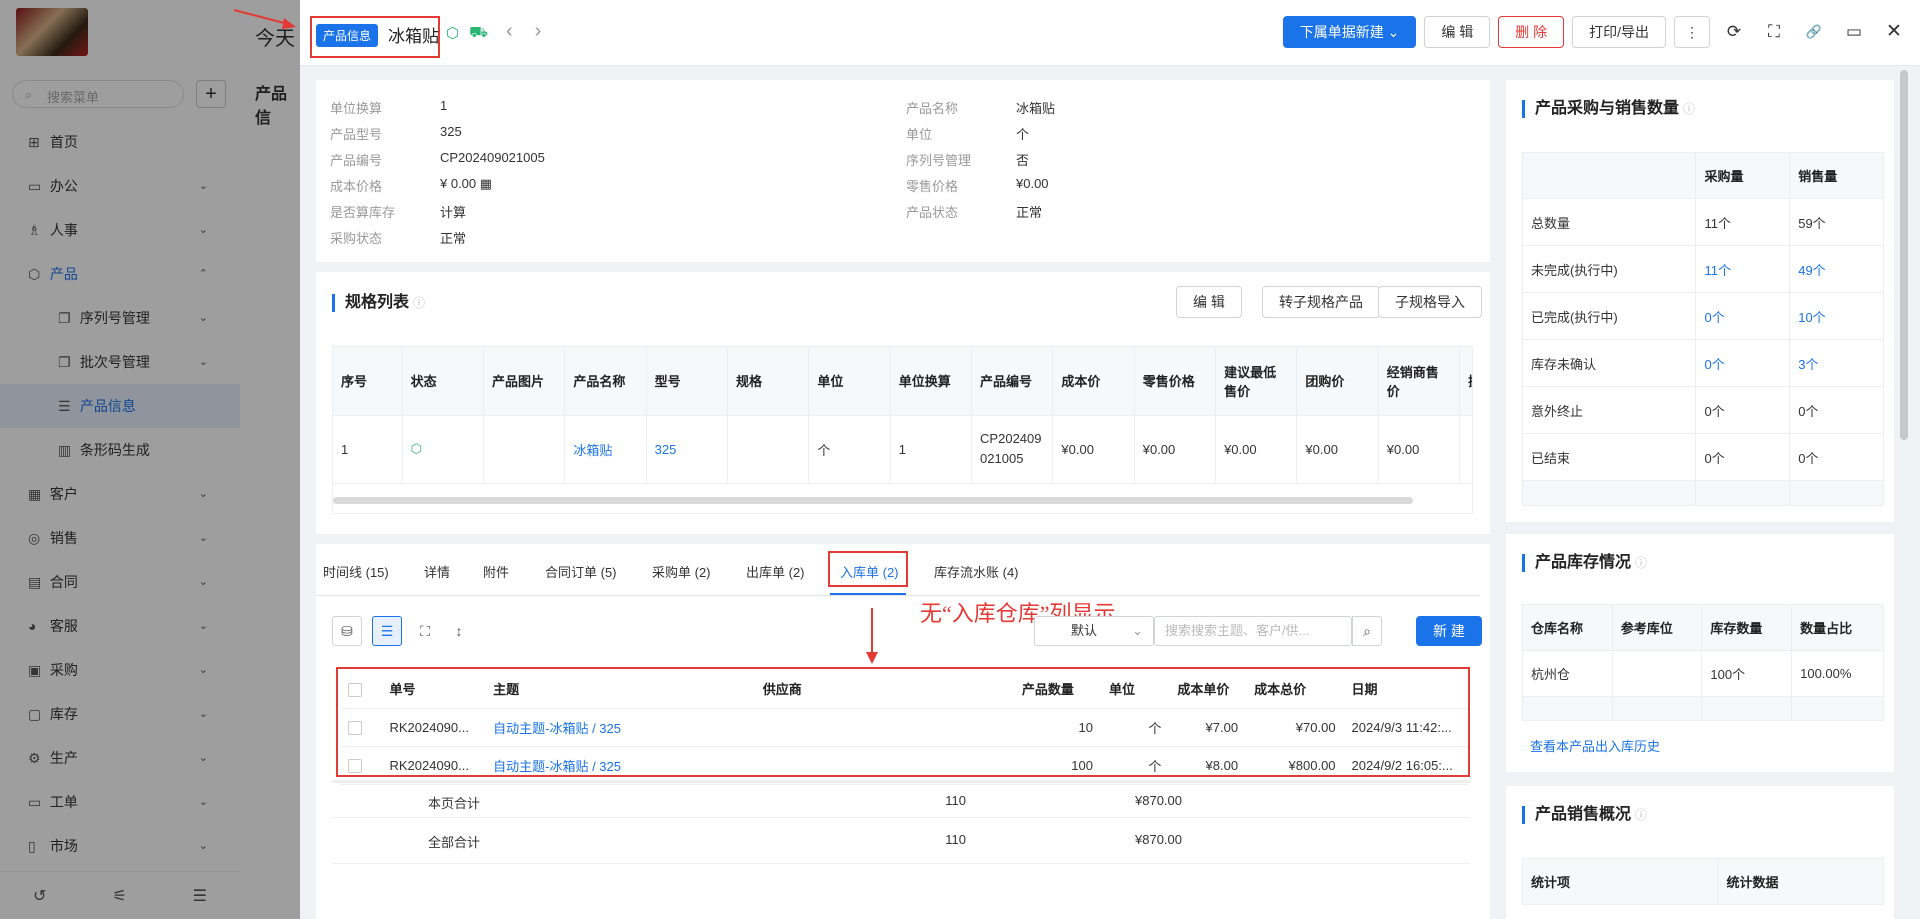 This screenshot has height=919, width=1920. What do you see at coordinates (120, 714) in the screenshot?
I see `sidebar-item-inventory: ▢ 库存 ⌄` at bounding box center [120, 714].